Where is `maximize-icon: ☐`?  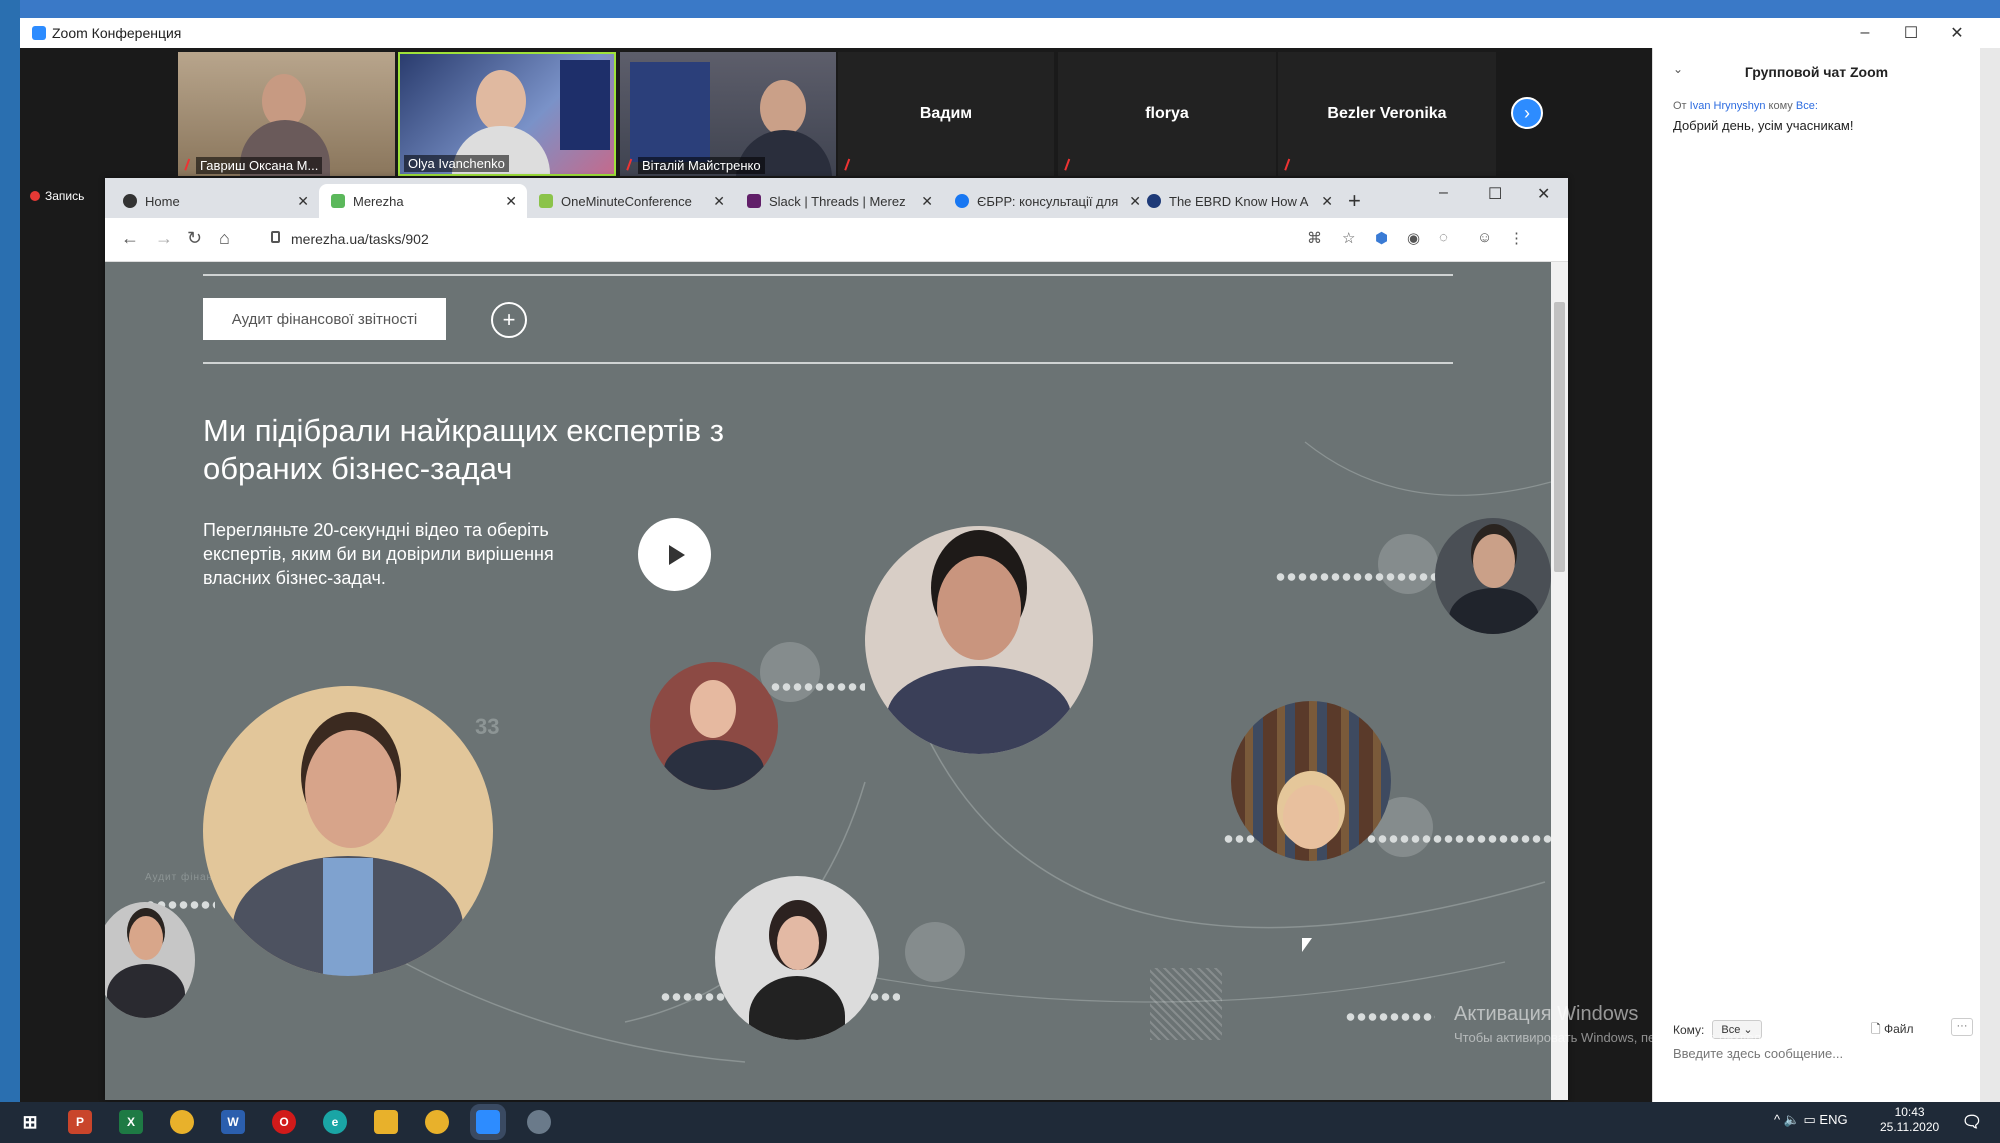
maximize-icon: ☐ is located at coordinates (1911, 33).